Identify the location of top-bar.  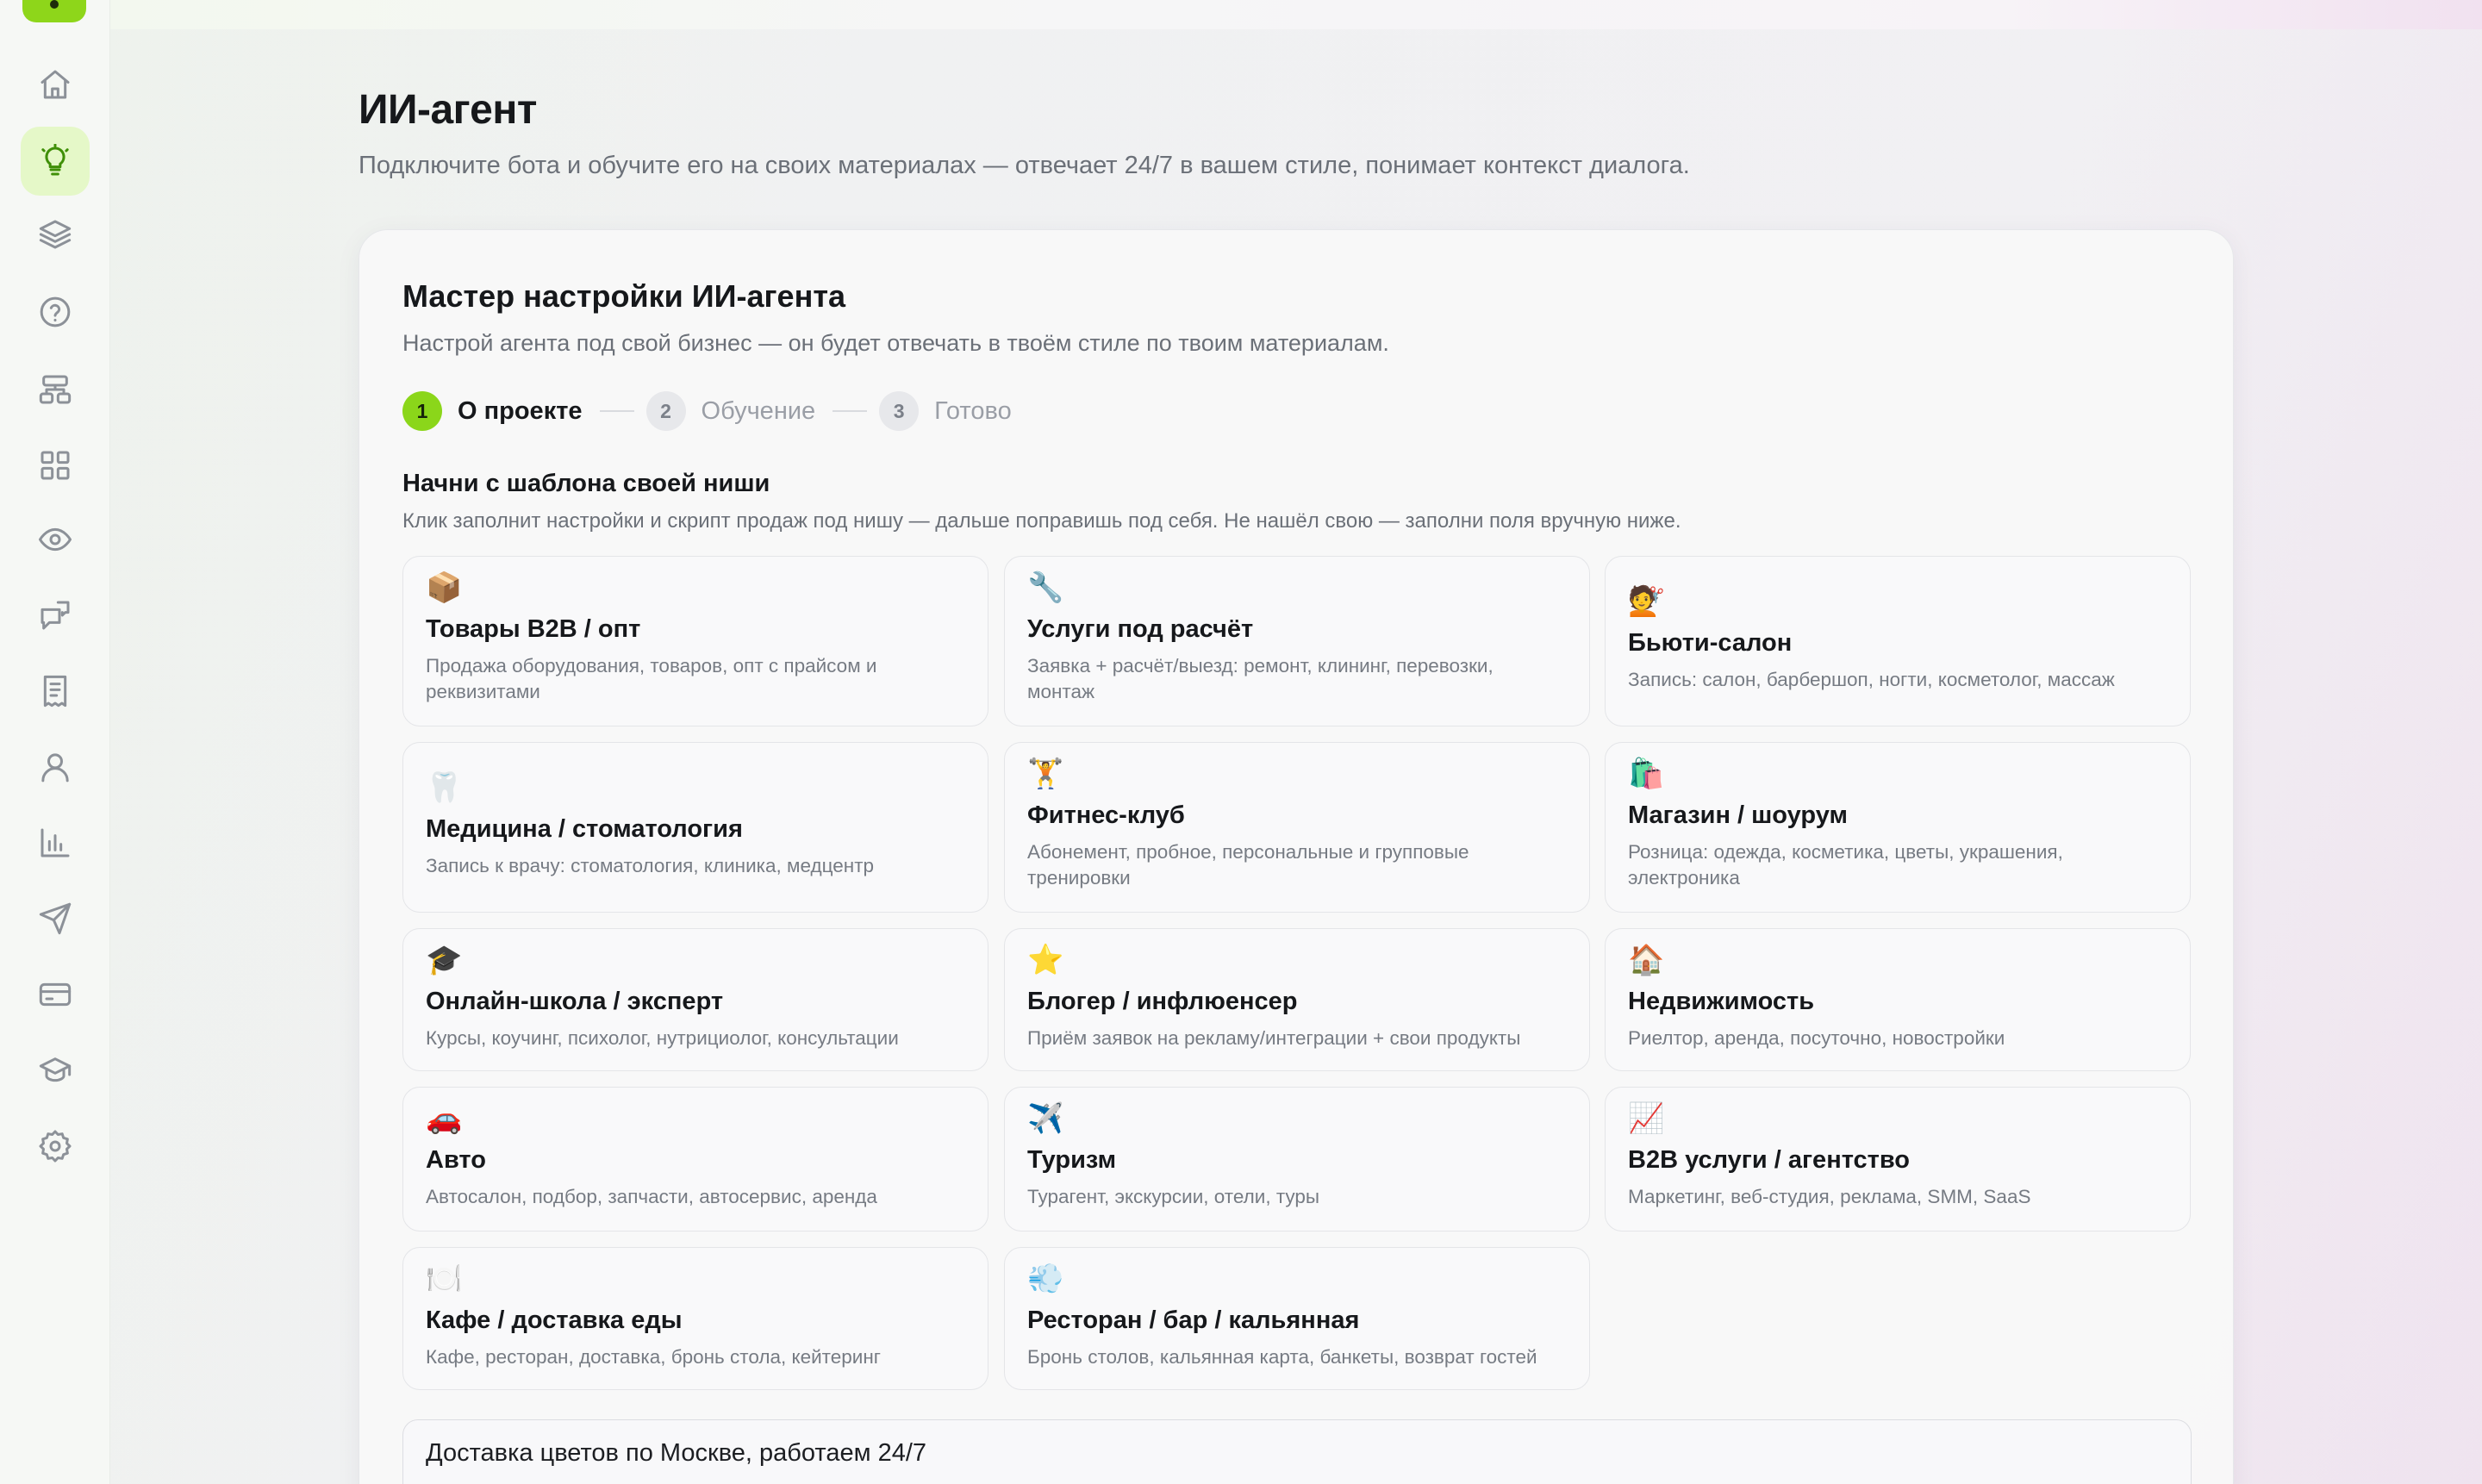
(1296, 15).